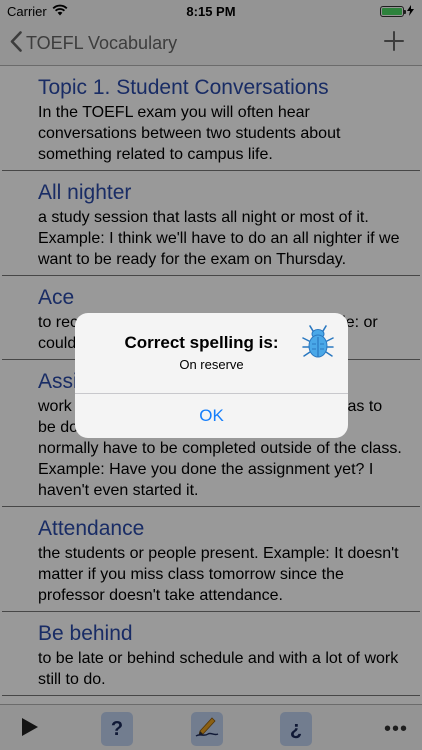  Describe the element at coordinates (211, 353) in the screenshot. I see `alert-body: Correct spelling is: On reserve` at that location.